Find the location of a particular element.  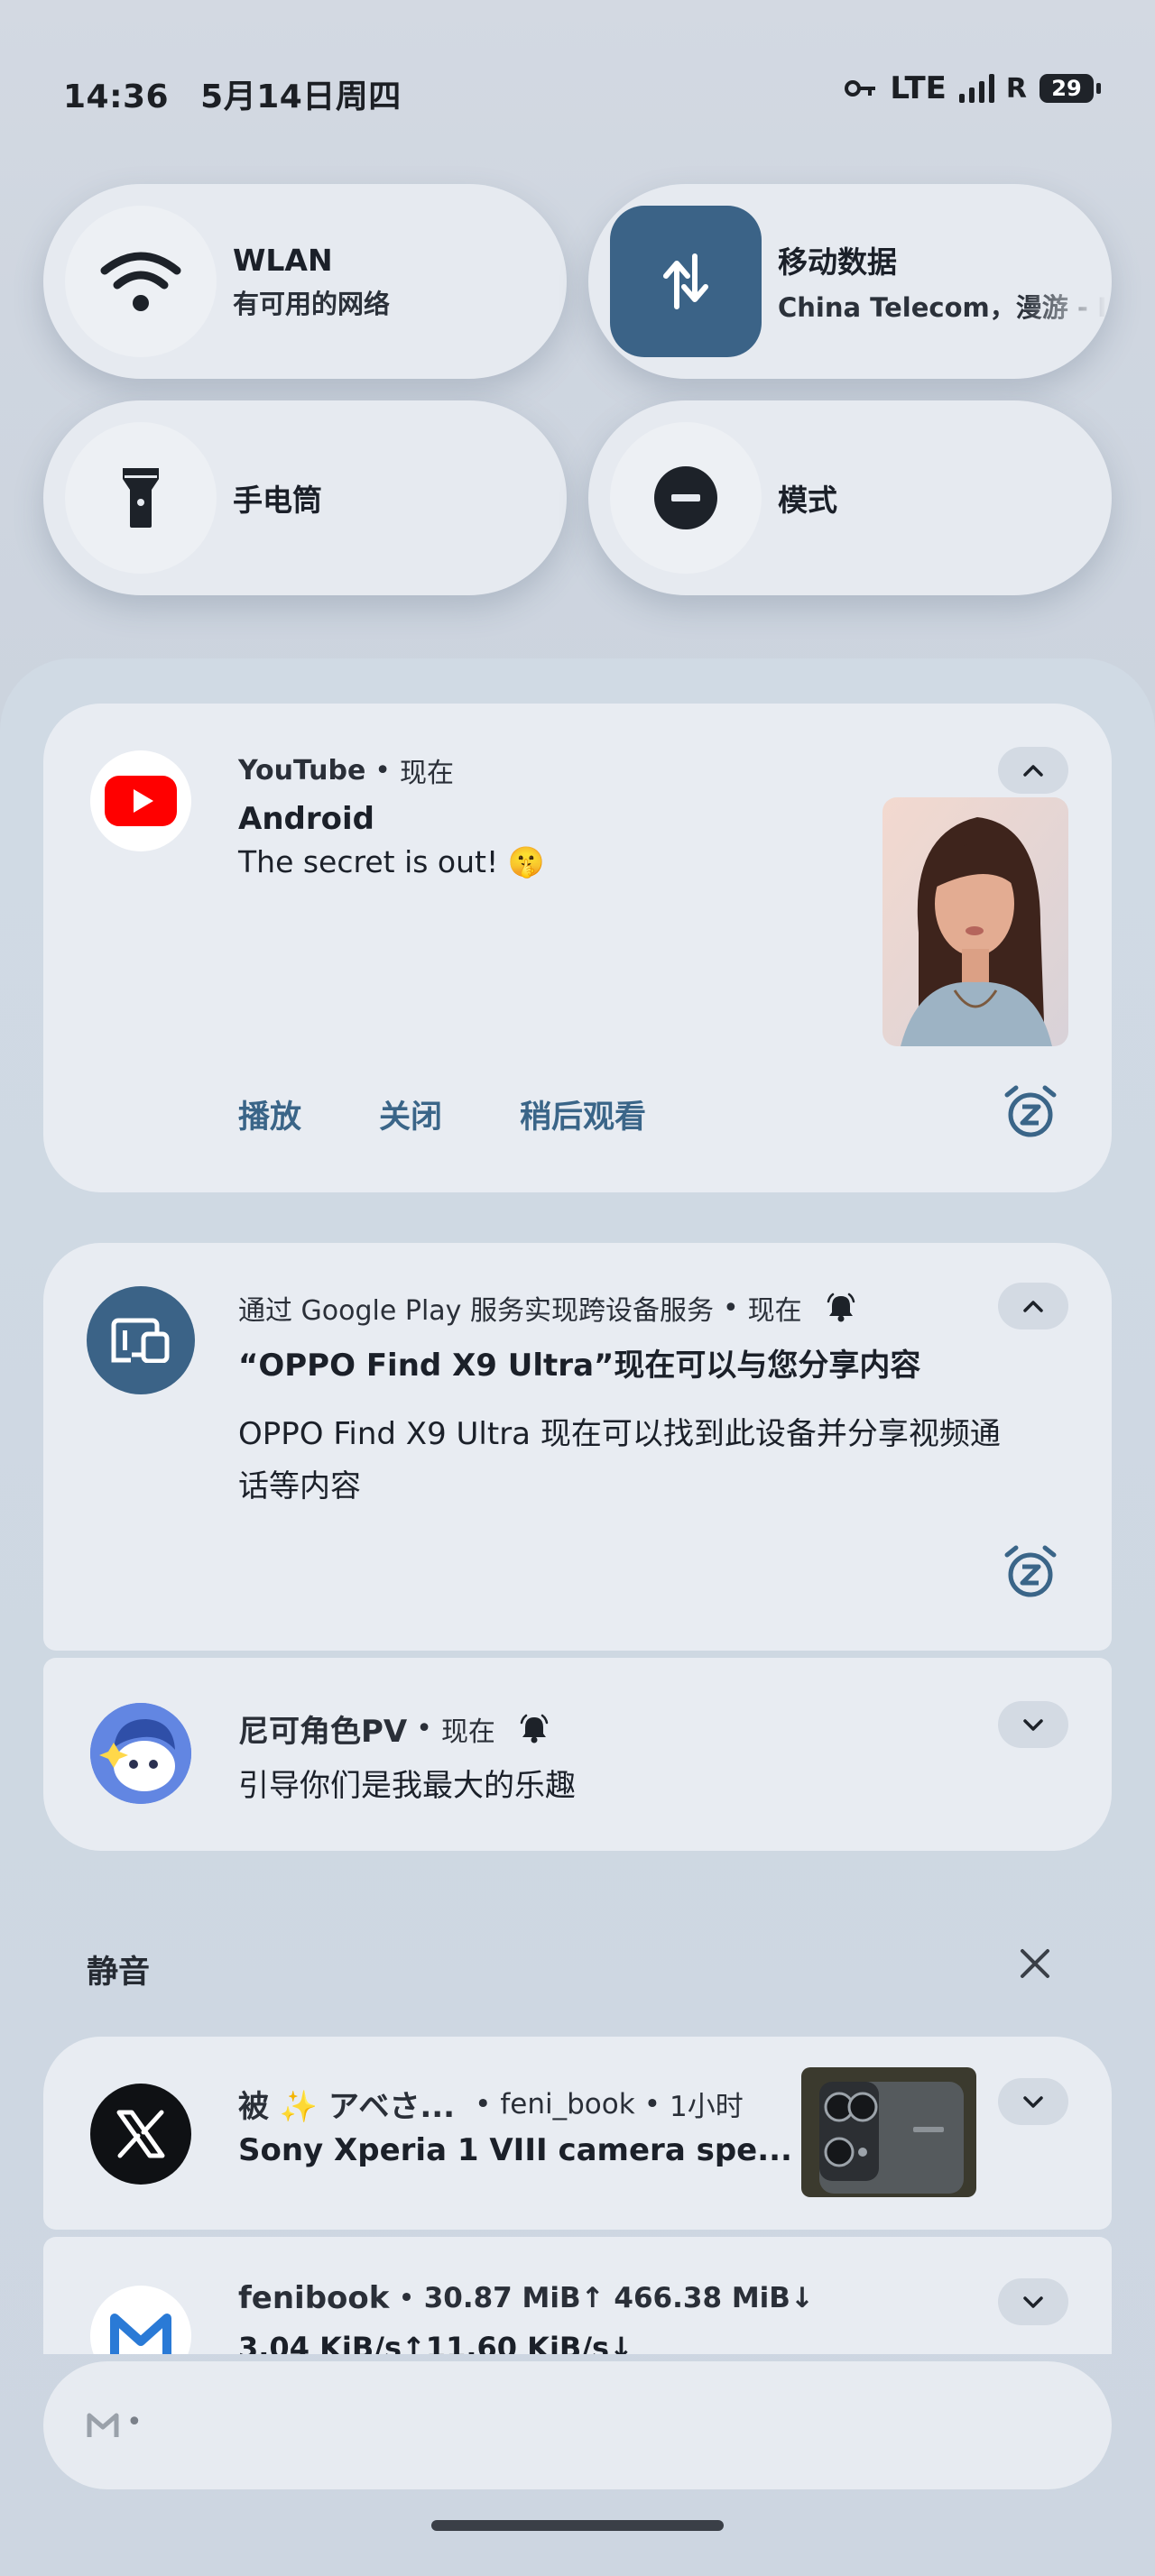

tile-mode-icon-button is located at coordinates (686, 498).